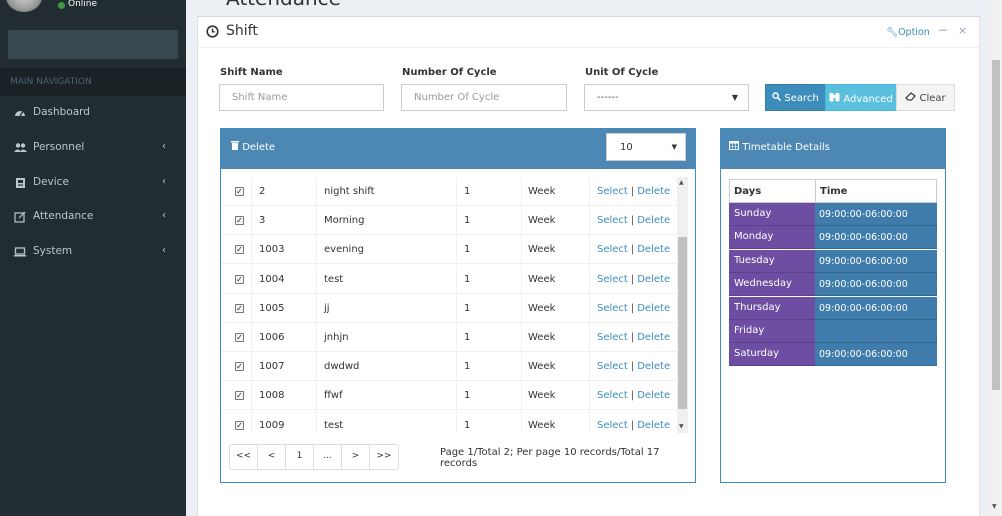  Describe the element at coordinates (253, 146) in the screenshot. I see `delete-selected-button: Delete` at that location.